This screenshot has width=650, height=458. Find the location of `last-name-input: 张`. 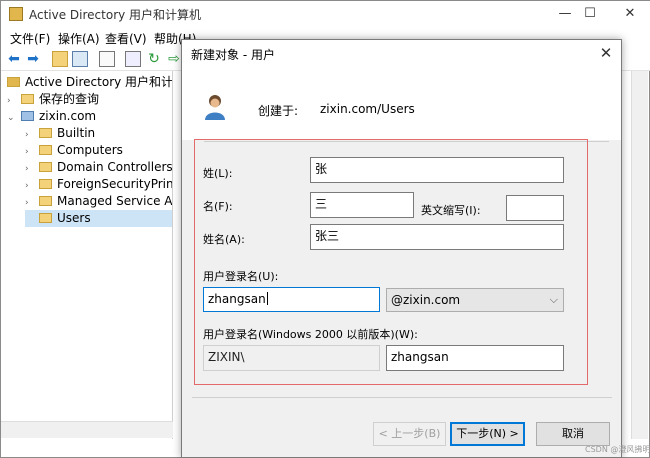

last-name-input: 张 is located at coordinates (437, 170).